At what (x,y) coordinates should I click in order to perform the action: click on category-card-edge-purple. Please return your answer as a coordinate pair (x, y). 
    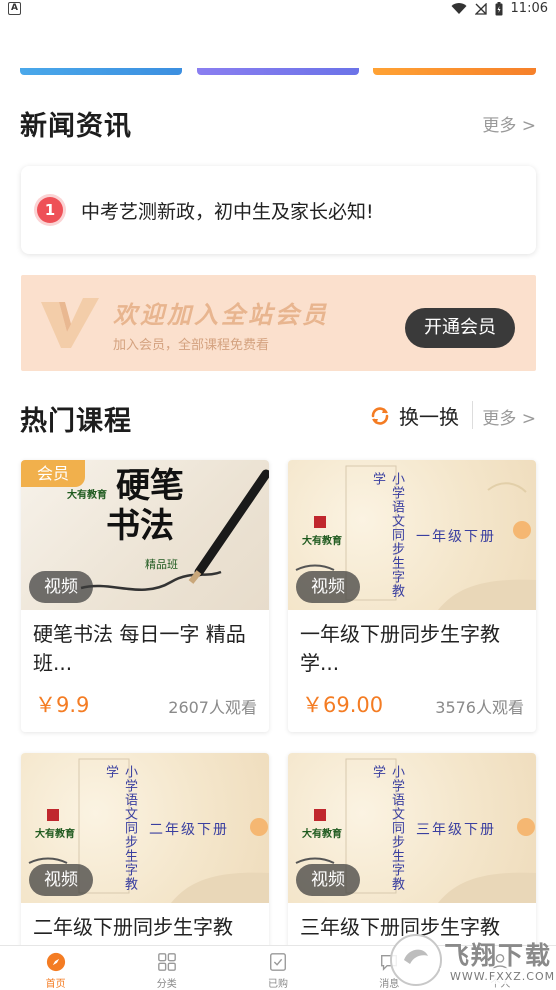
    Looking at the image, I should click on (278, 71).